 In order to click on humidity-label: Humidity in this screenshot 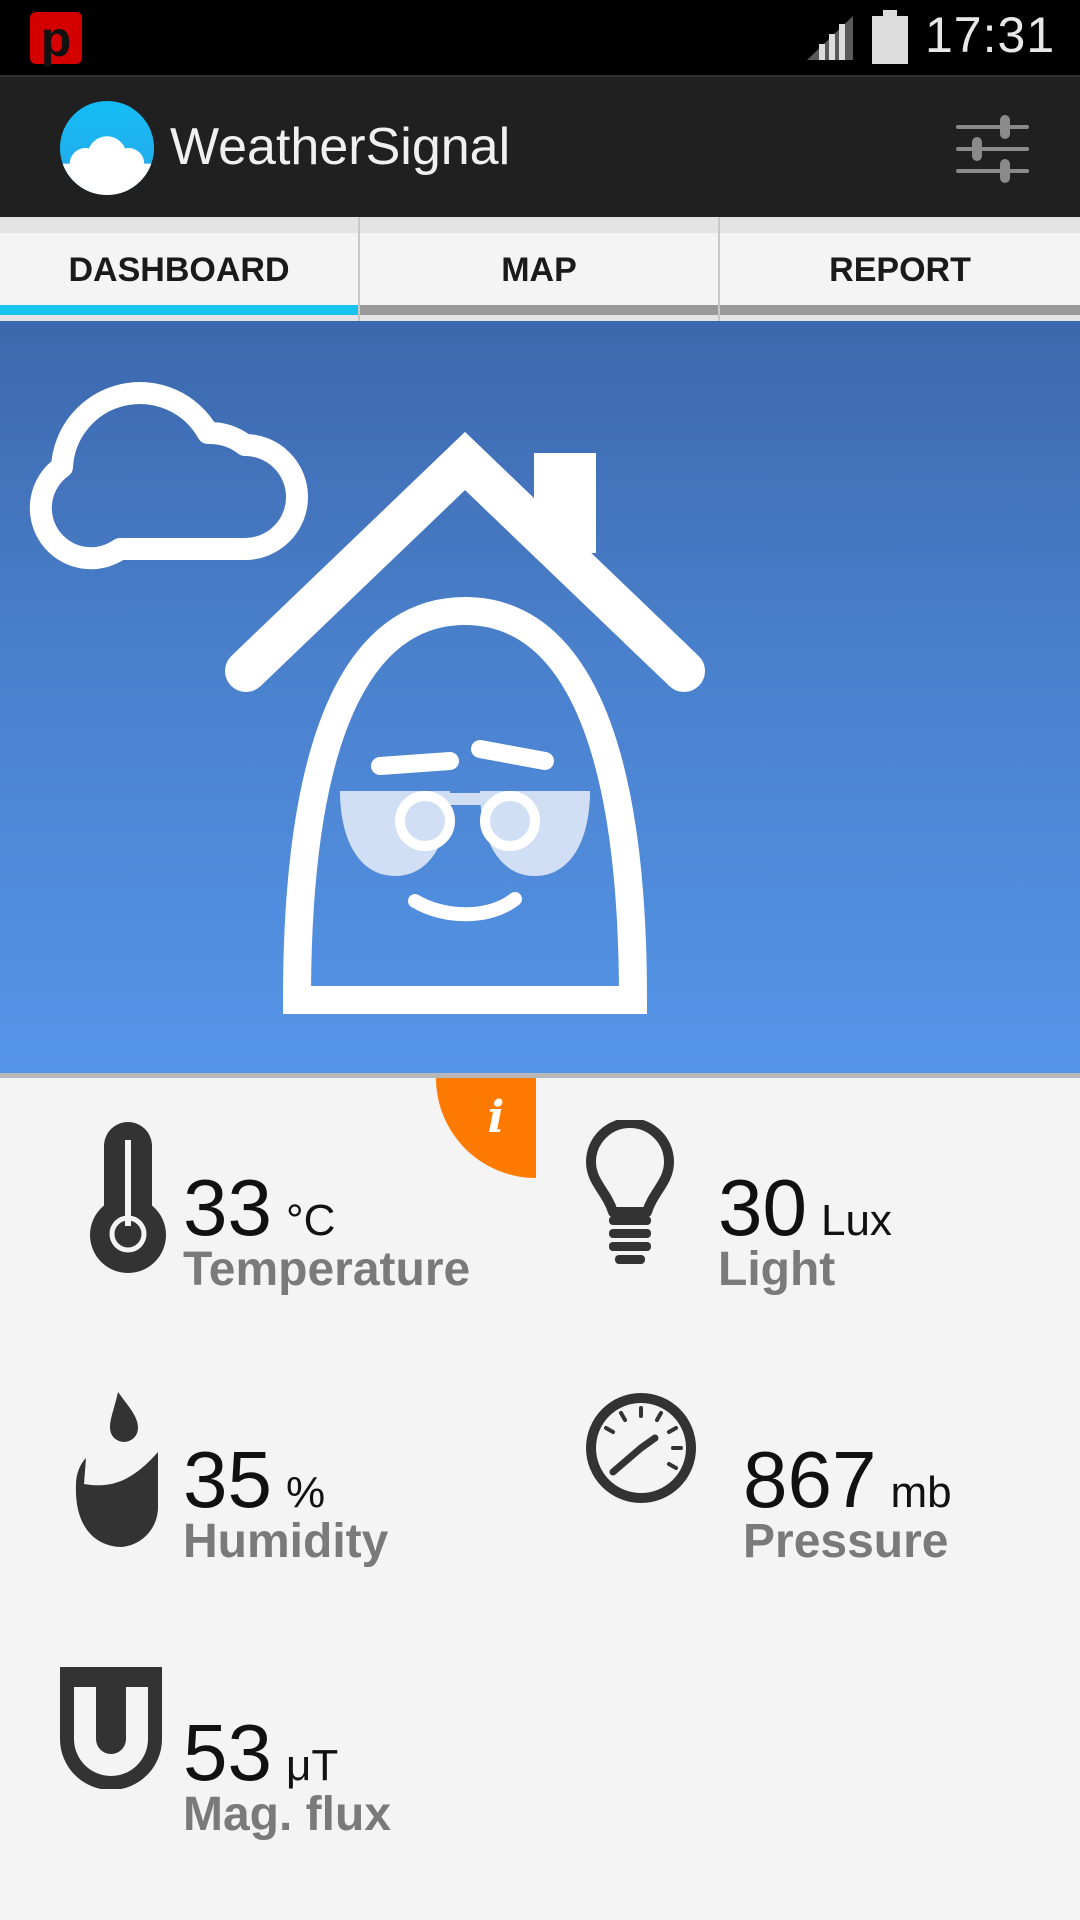, I will do `click(286, 1541)`.